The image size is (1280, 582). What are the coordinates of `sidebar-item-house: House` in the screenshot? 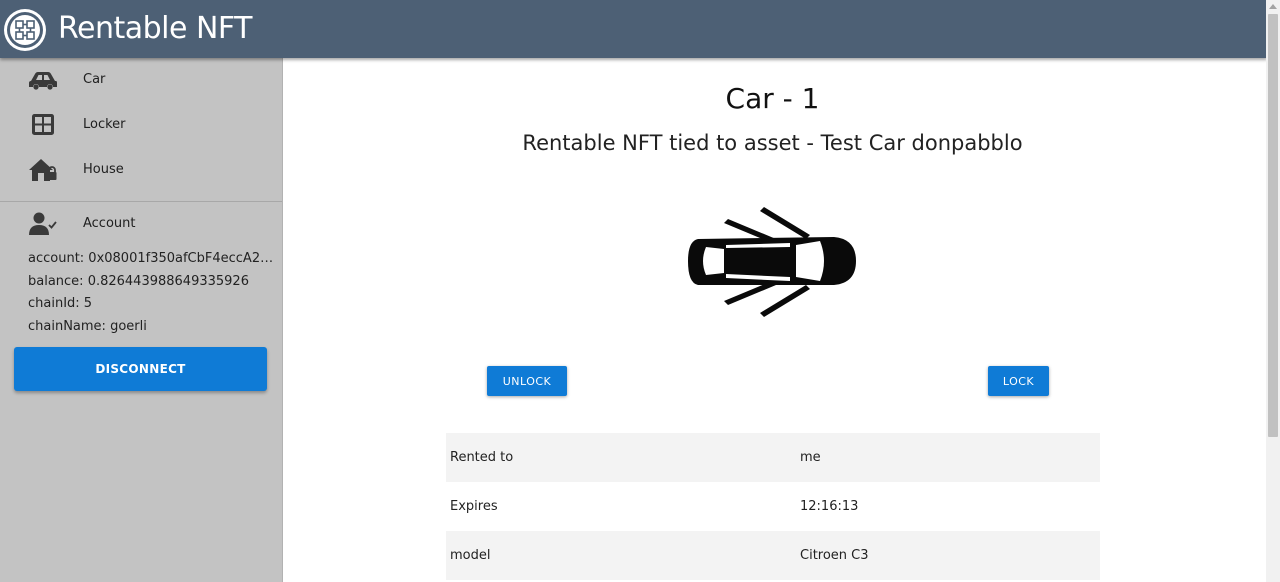 It's located at (141, 170).